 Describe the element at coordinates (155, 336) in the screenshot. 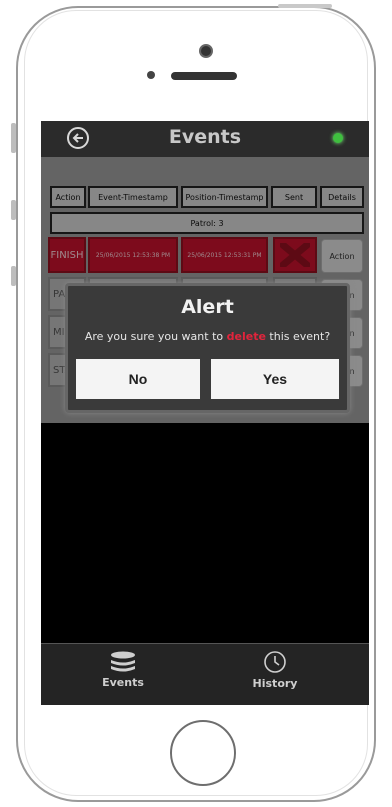

I see `alert-message-before: Are you sure you want to` at that location.